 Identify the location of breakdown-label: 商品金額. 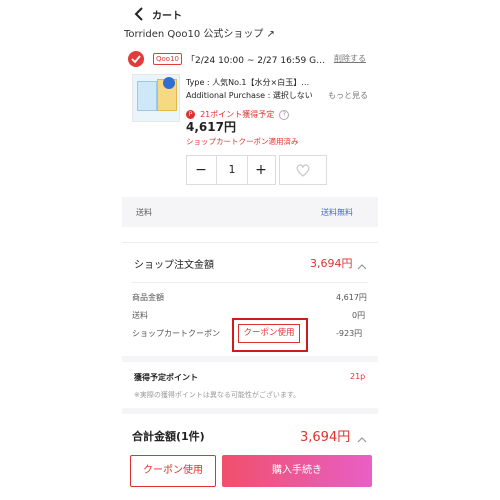
(148, 297).